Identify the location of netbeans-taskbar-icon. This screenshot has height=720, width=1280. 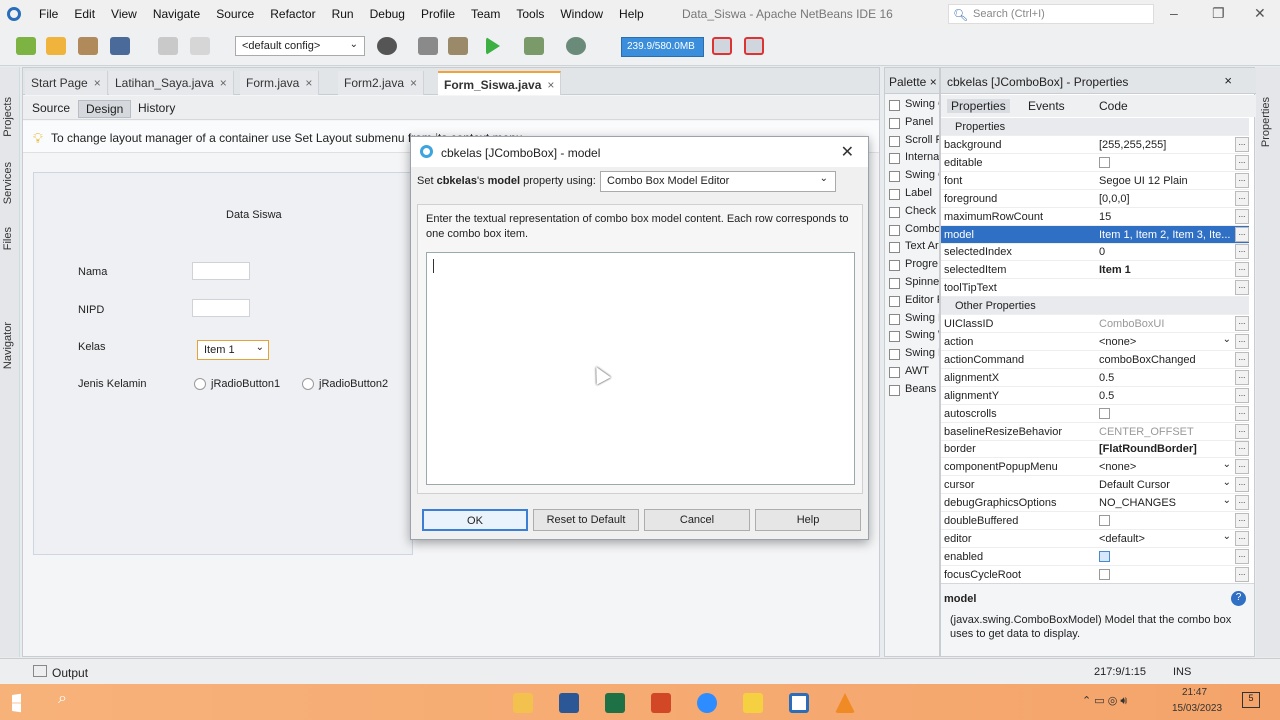
(799, 703).